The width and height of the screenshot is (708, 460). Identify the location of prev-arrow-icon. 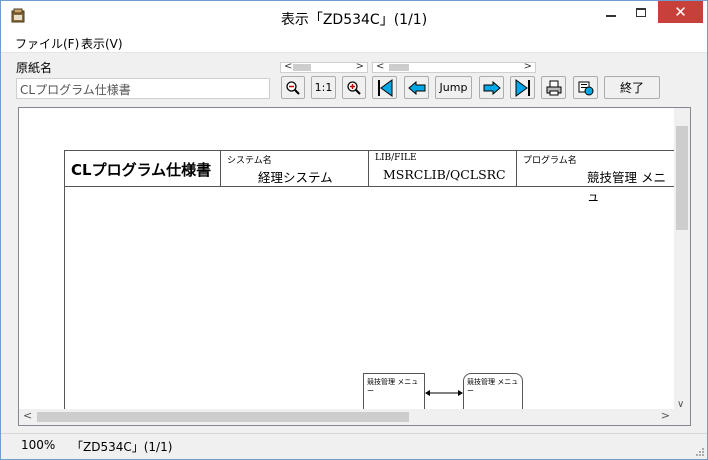
(416, 87).